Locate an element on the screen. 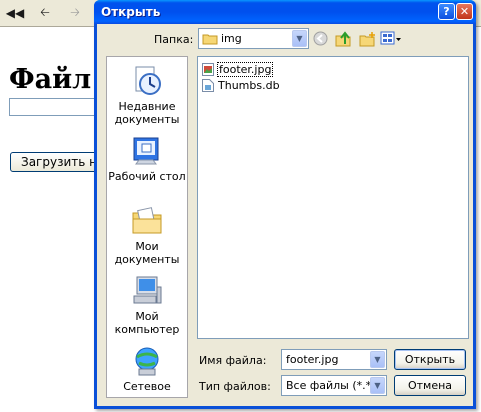 This screenshot has width=481, height=412. close-button: ✕ is located at coordinates (464, 11).